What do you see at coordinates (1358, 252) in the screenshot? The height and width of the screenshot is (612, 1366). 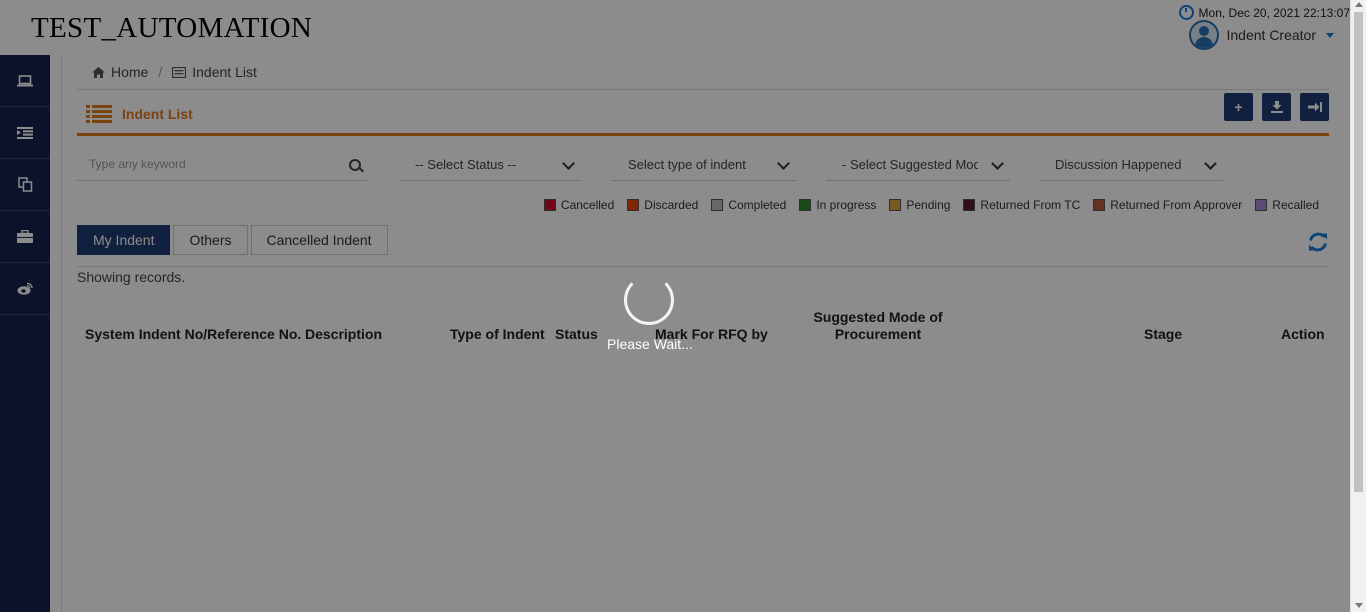 I see `scrollbar-thumb` at bounding box center [1358, 252].